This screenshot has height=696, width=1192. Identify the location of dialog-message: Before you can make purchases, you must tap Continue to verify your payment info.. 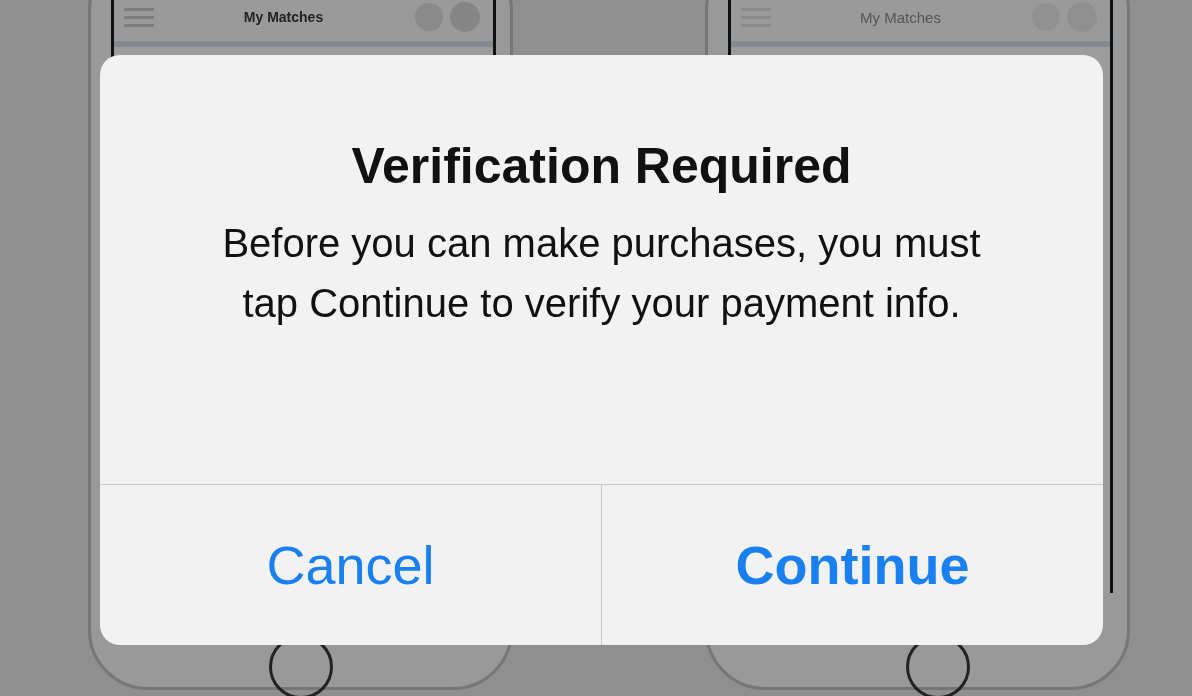
(601, 273).